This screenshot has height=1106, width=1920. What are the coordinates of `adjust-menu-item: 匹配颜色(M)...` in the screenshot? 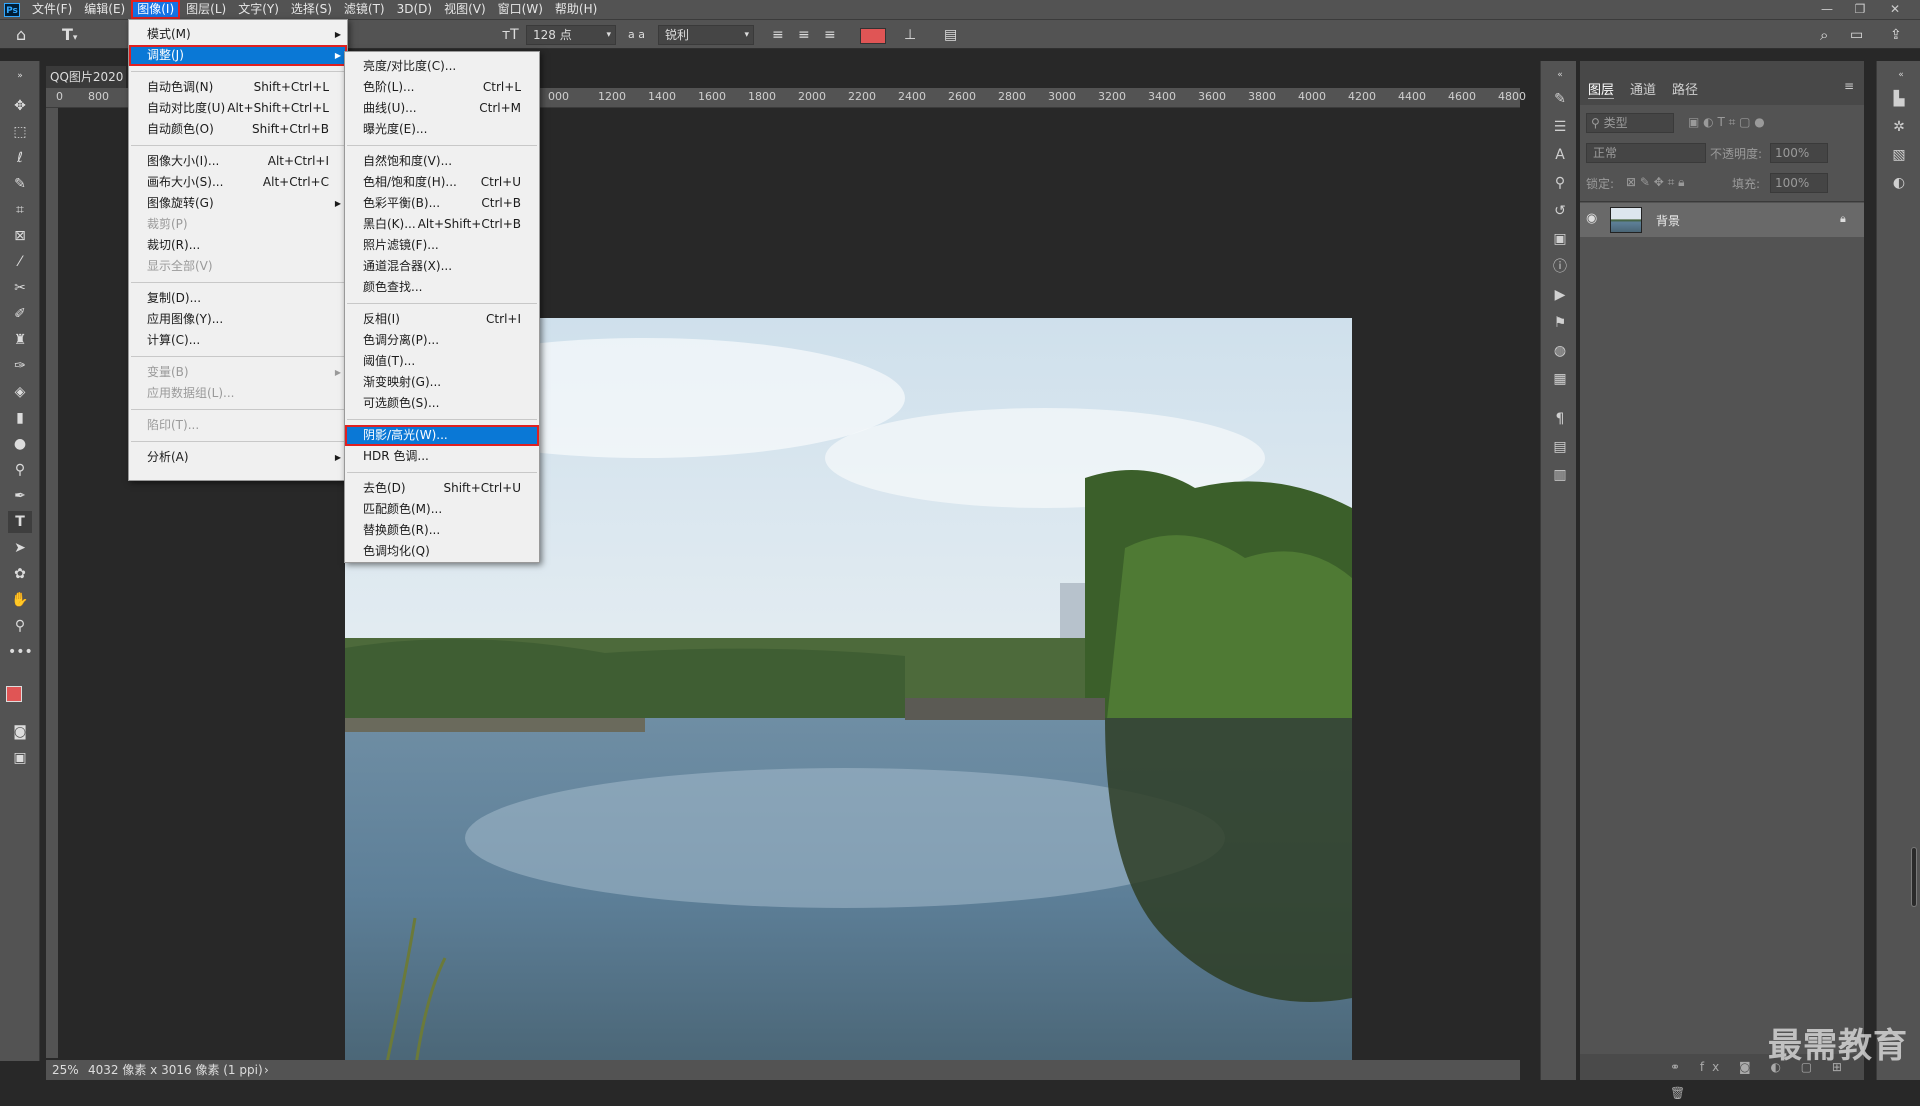 It's located at (442, 509).